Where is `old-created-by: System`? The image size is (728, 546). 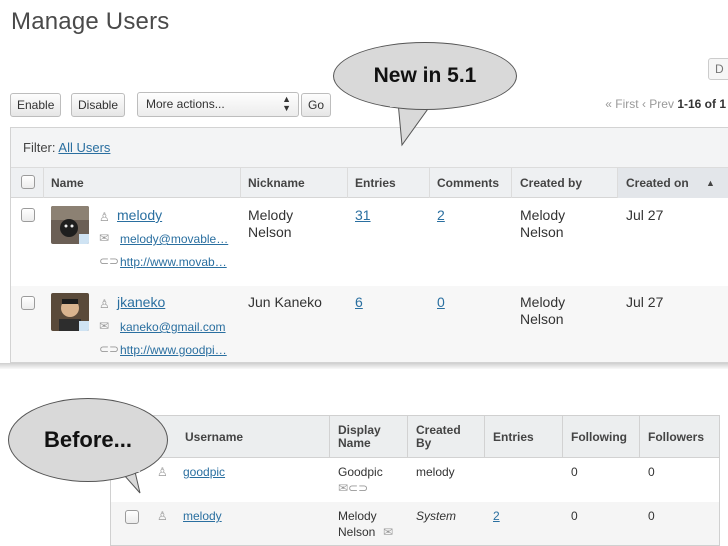
old-created-by: System is located at coordinates (436, 516).